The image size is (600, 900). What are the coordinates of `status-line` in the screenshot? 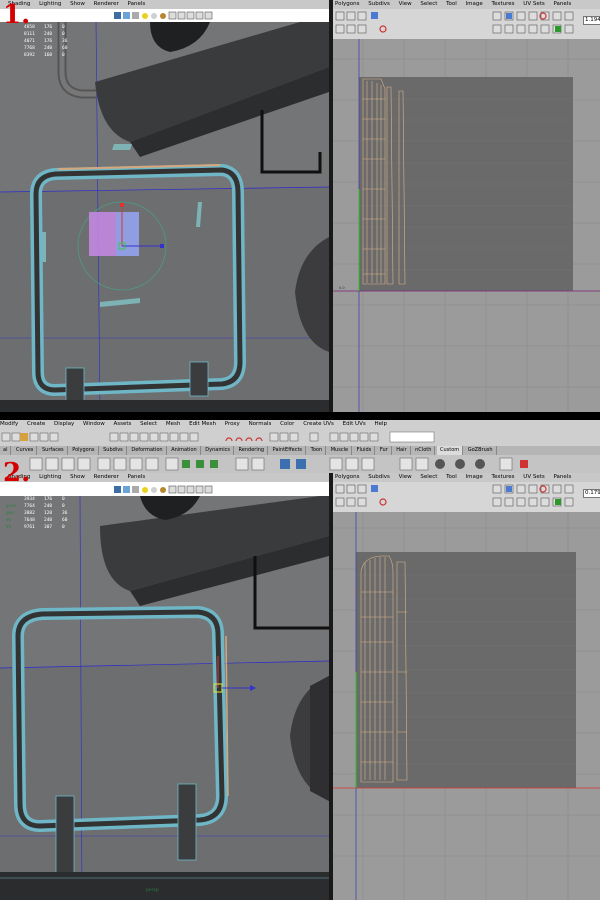 It's located at (300, 437).